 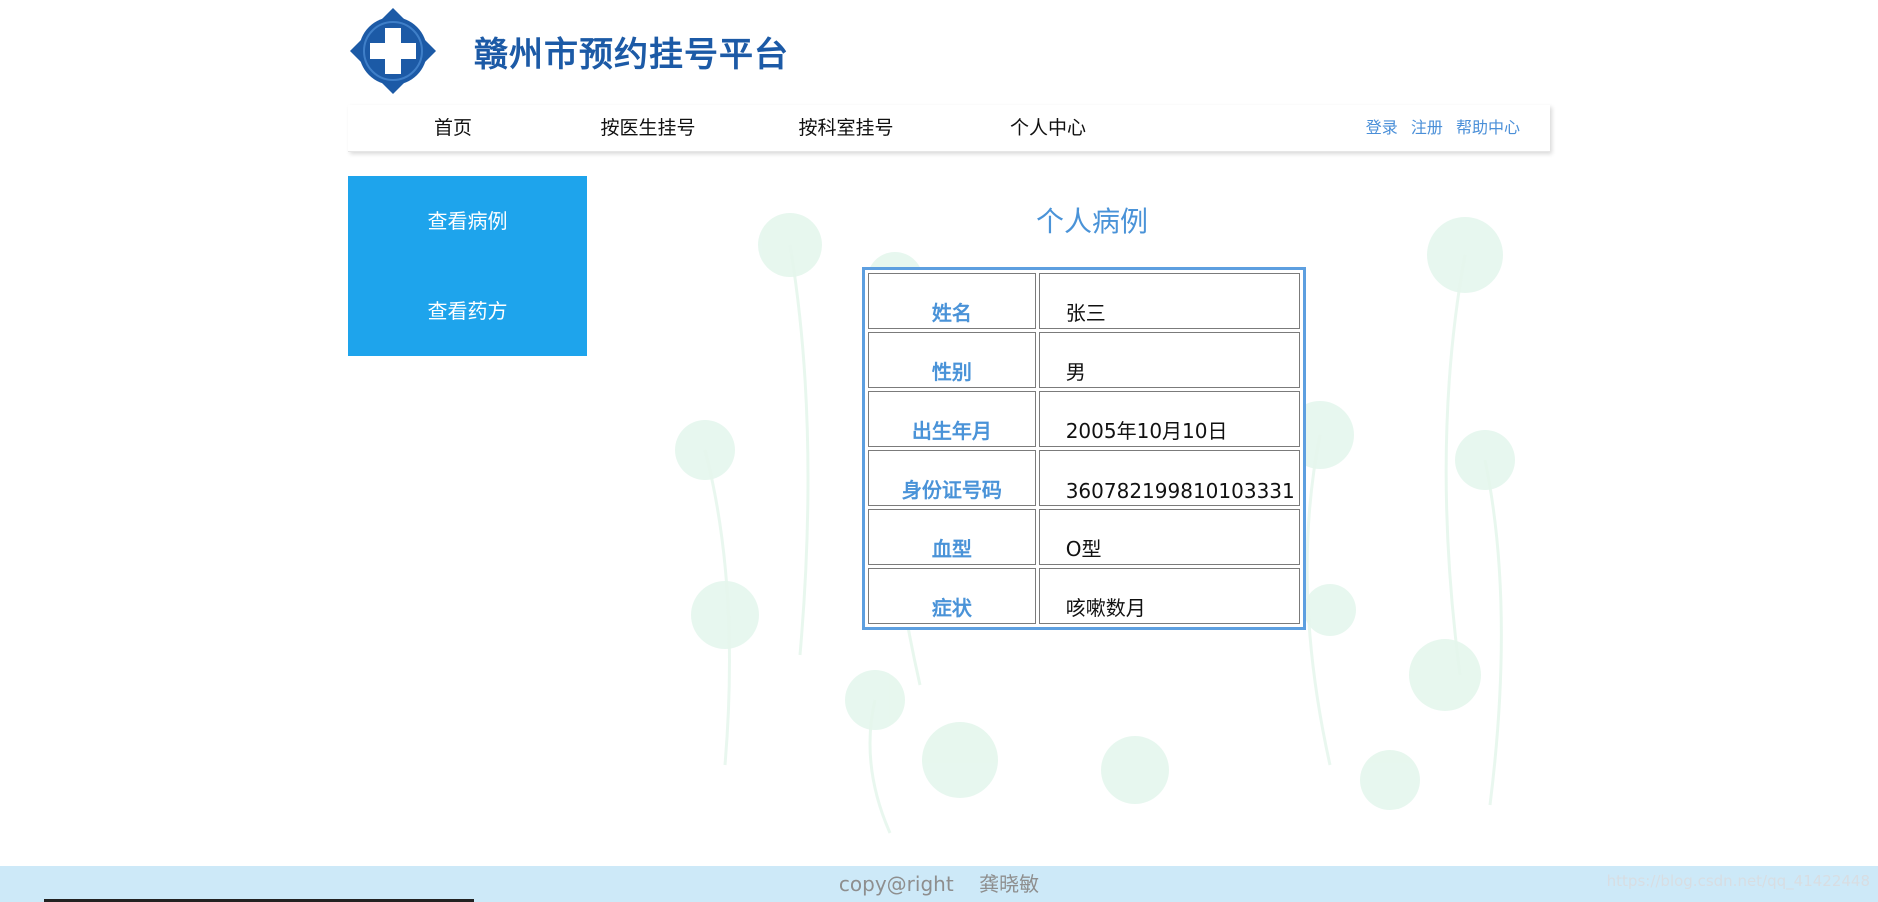 I want to click on nav-by-department: 按科室挂号, so click(x=846, y=128).